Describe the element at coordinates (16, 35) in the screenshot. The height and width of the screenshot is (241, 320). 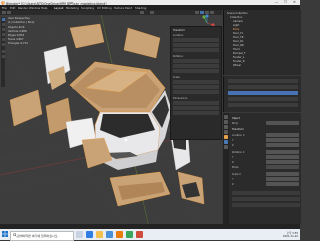
I see `stat-edges: Edges 9,853` at that location.